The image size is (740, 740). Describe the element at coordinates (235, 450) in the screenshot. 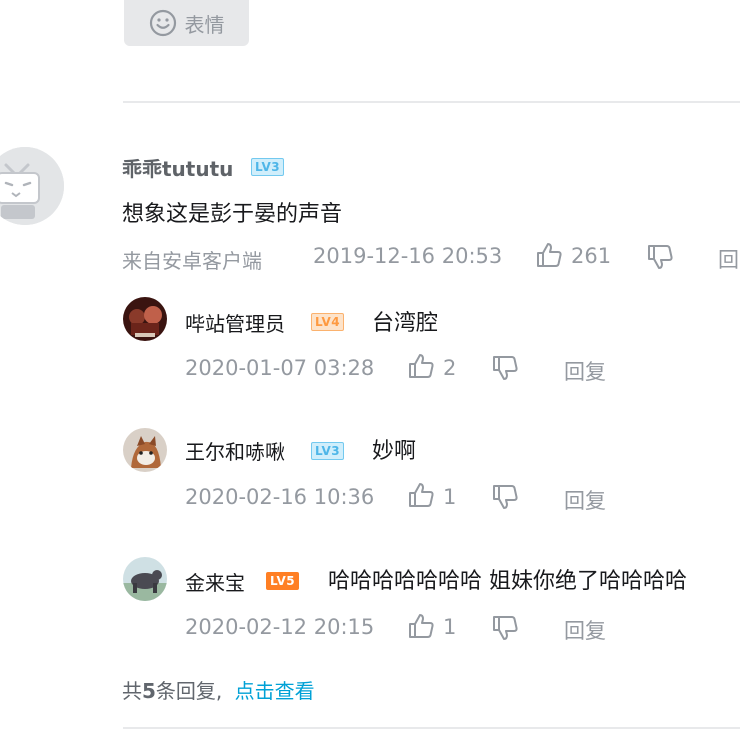

I see `reply-username: 王尔和哧啾` at that location.